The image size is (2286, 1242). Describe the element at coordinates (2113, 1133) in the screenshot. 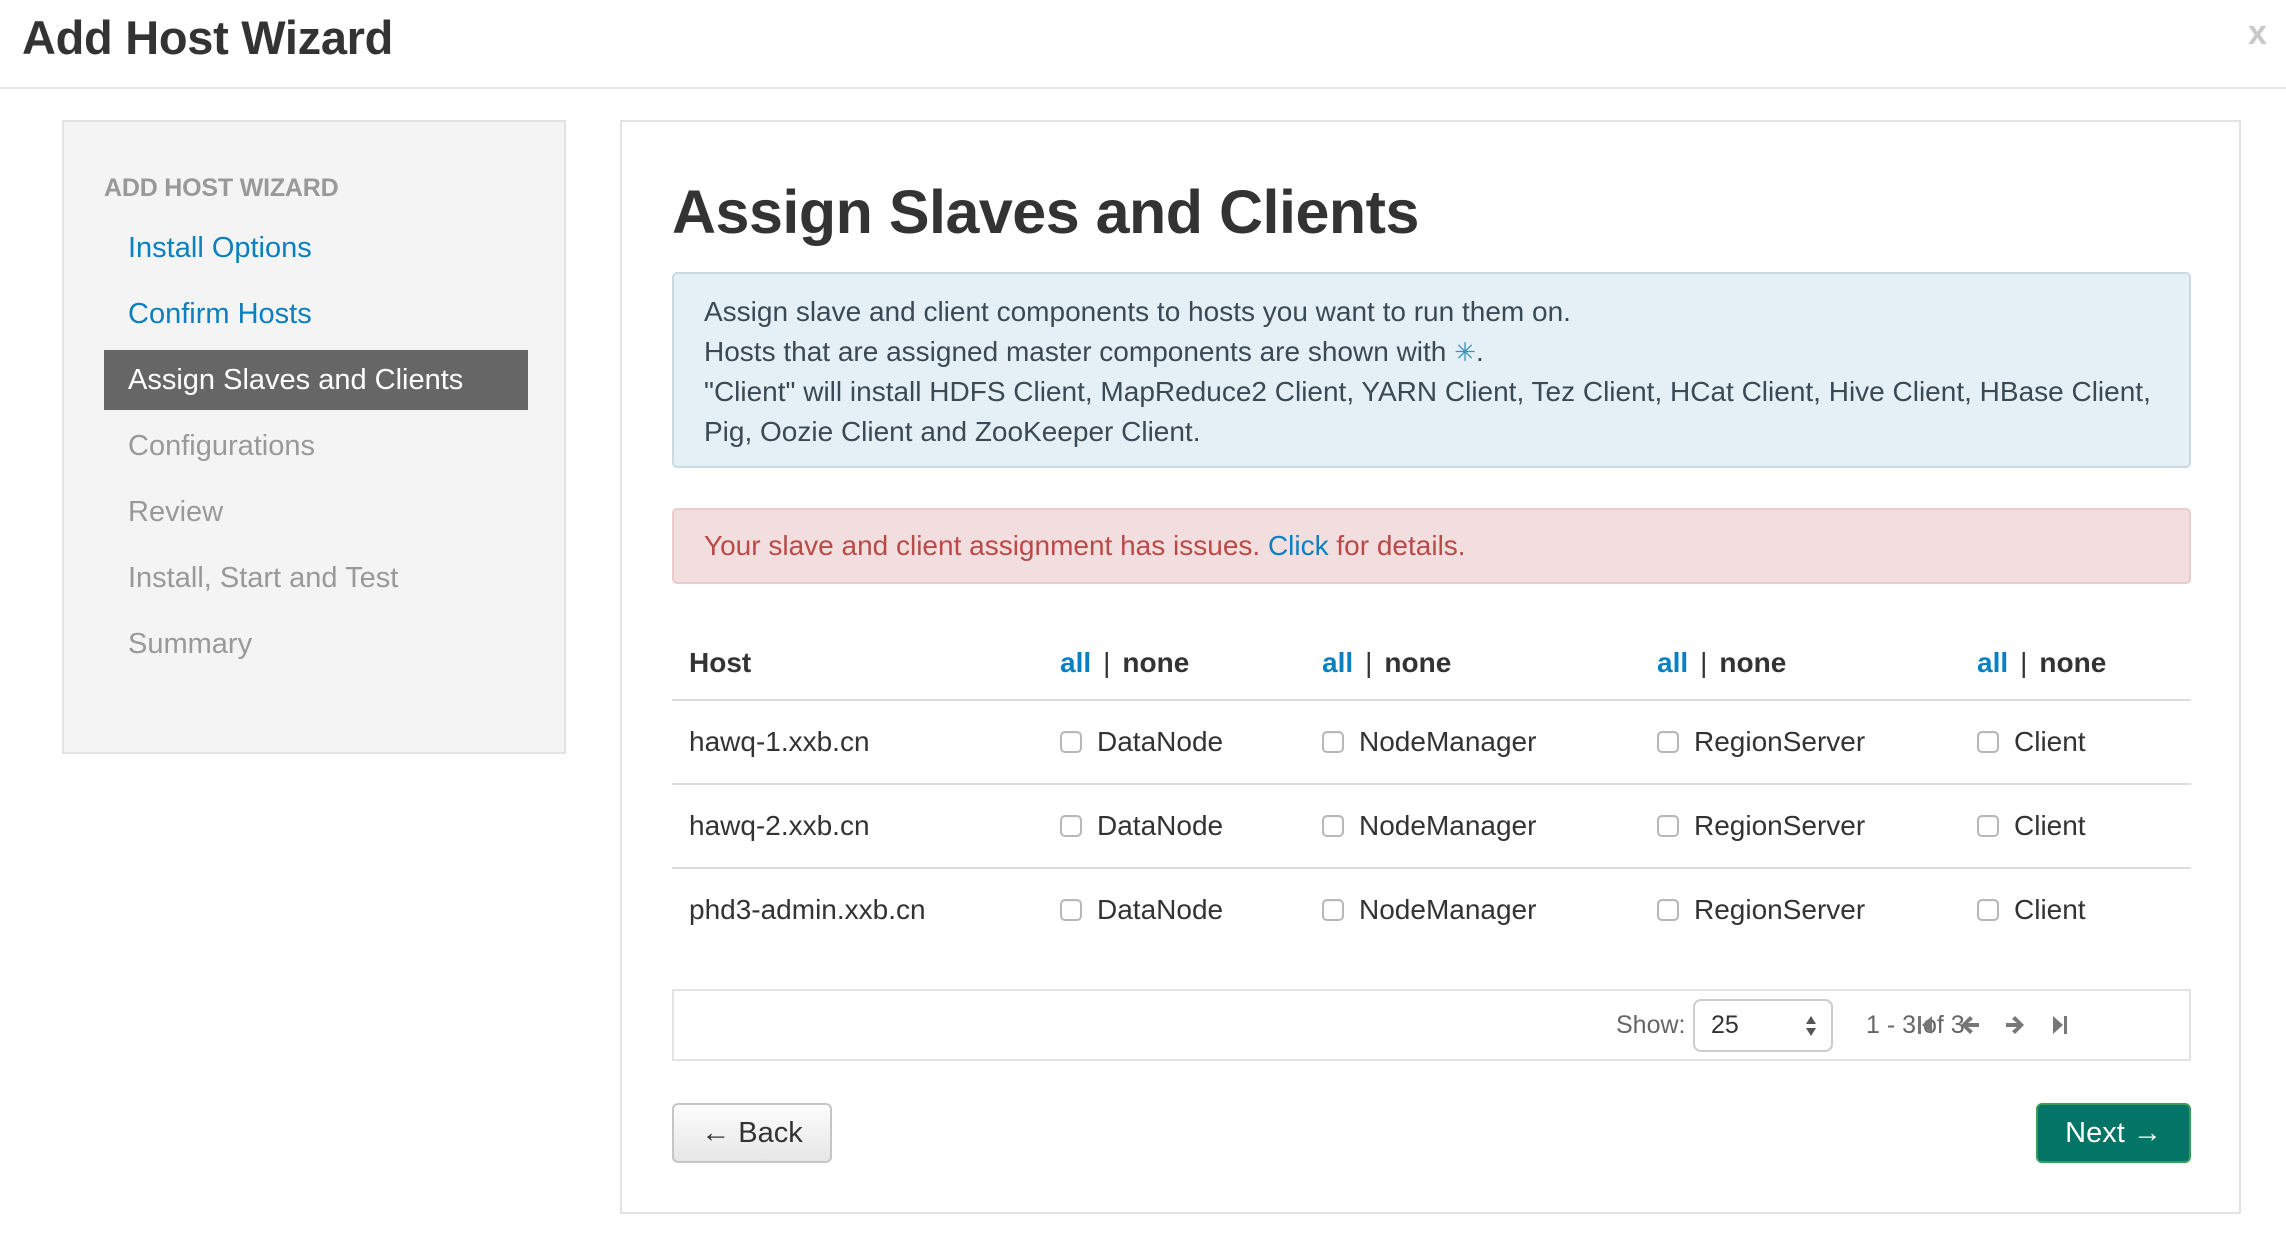

I see `next-button: Next →` at that location.